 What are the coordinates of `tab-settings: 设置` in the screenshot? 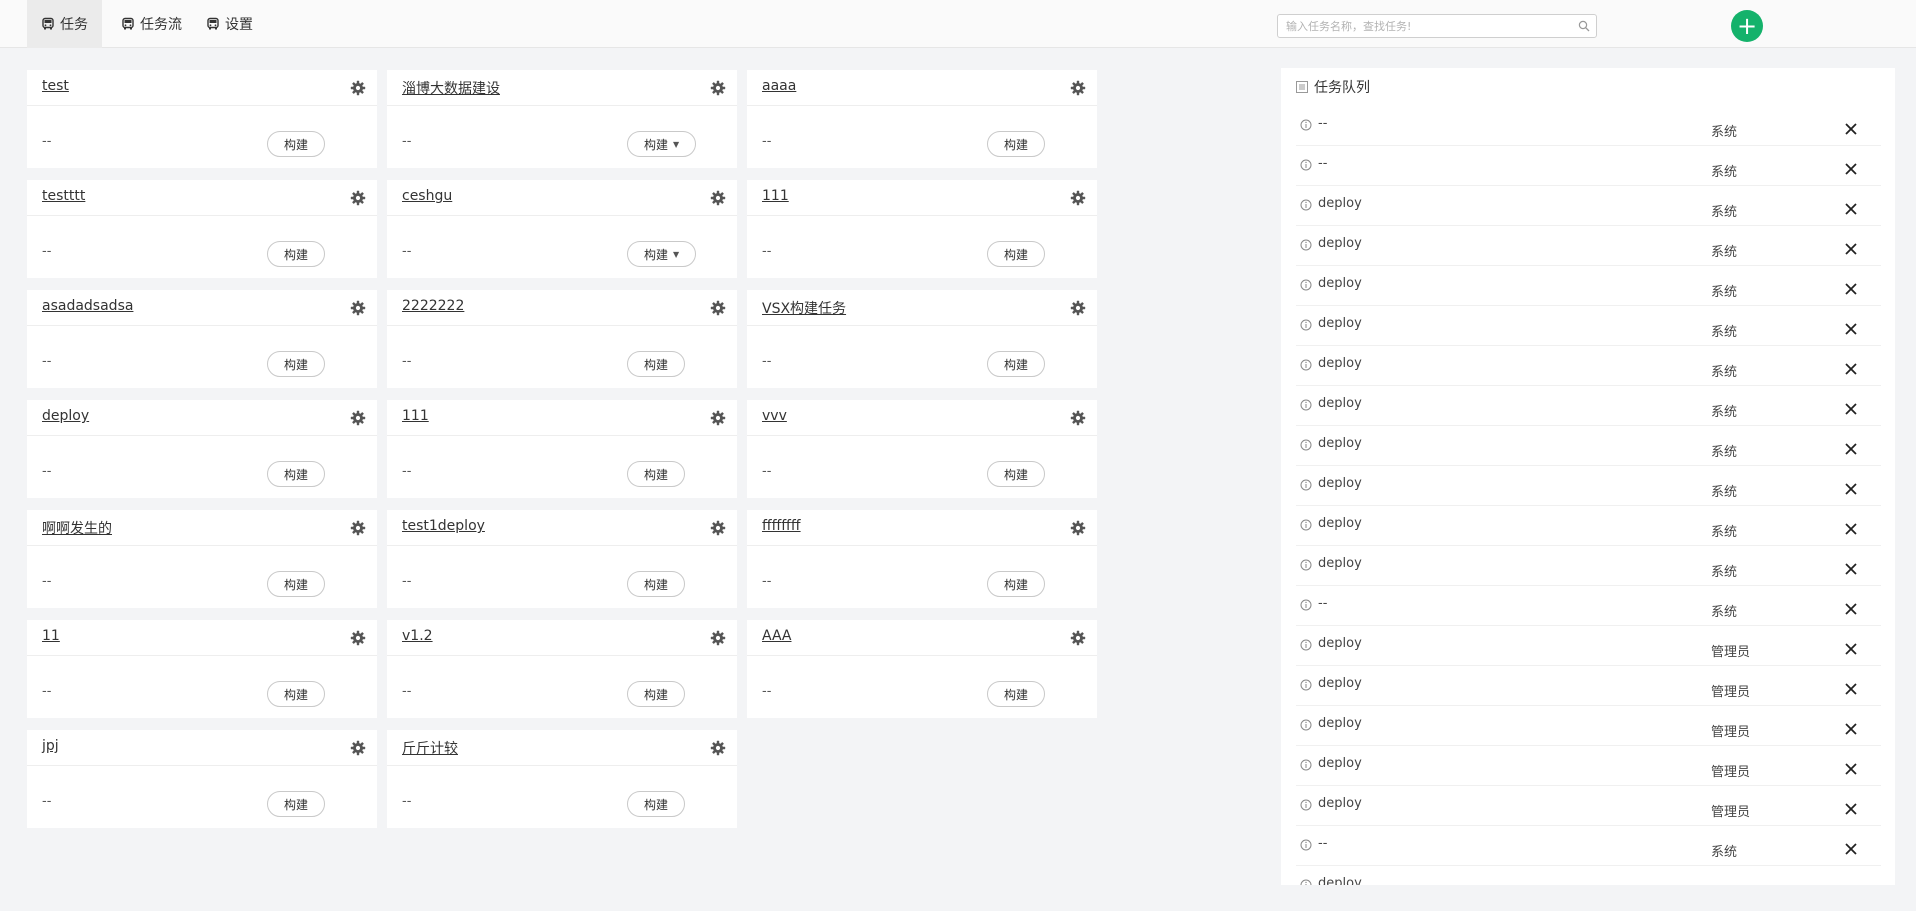 It's located at (229, 24).